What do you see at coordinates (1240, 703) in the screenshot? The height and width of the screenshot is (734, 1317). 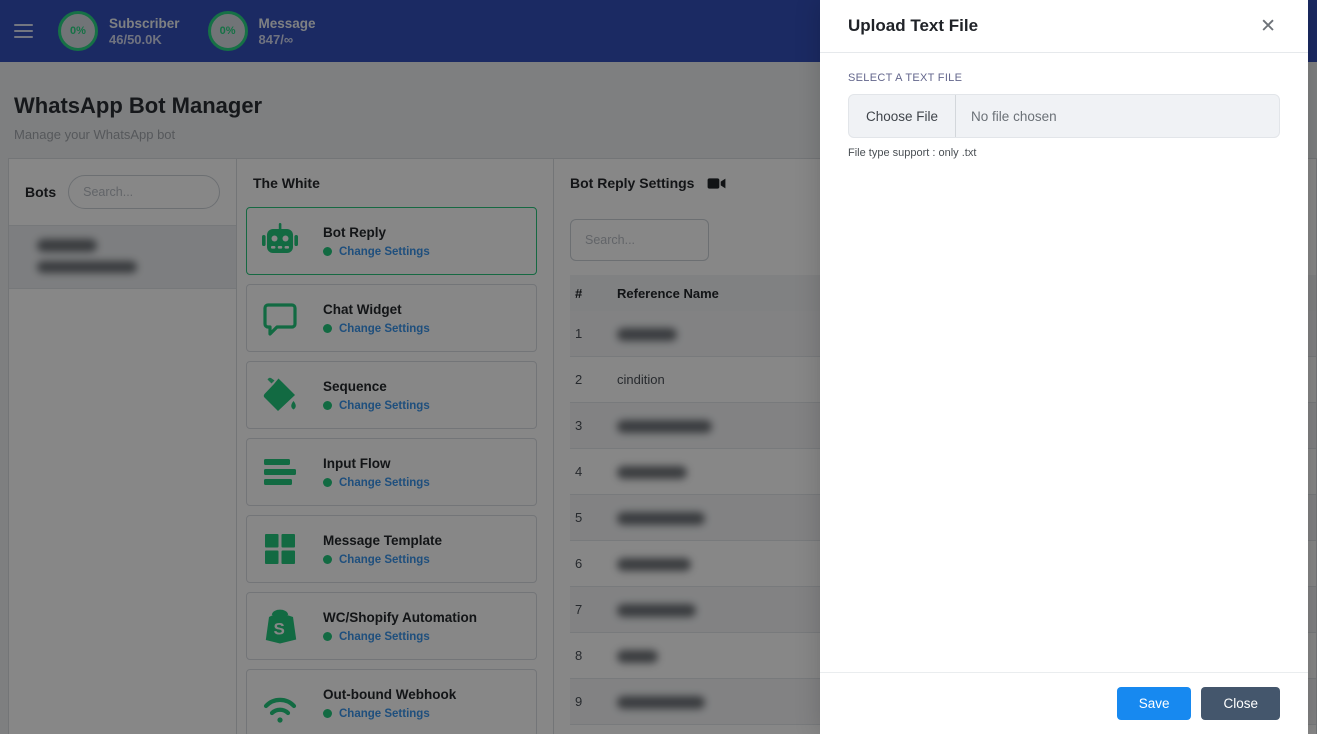 I see `close-button: Close` at bounding box center [1240, 703].